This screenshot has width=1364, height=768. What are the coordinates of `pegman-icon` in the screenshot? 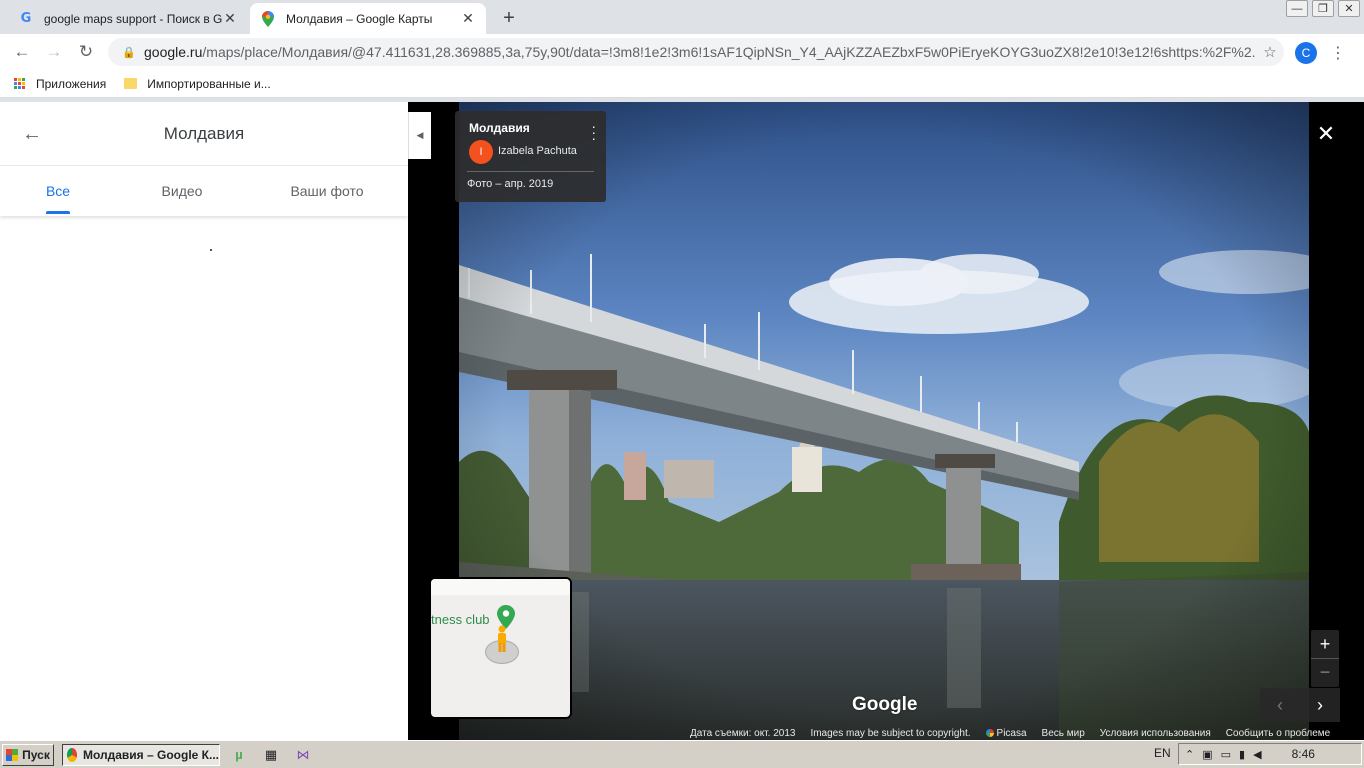 It's located at (502, 638).